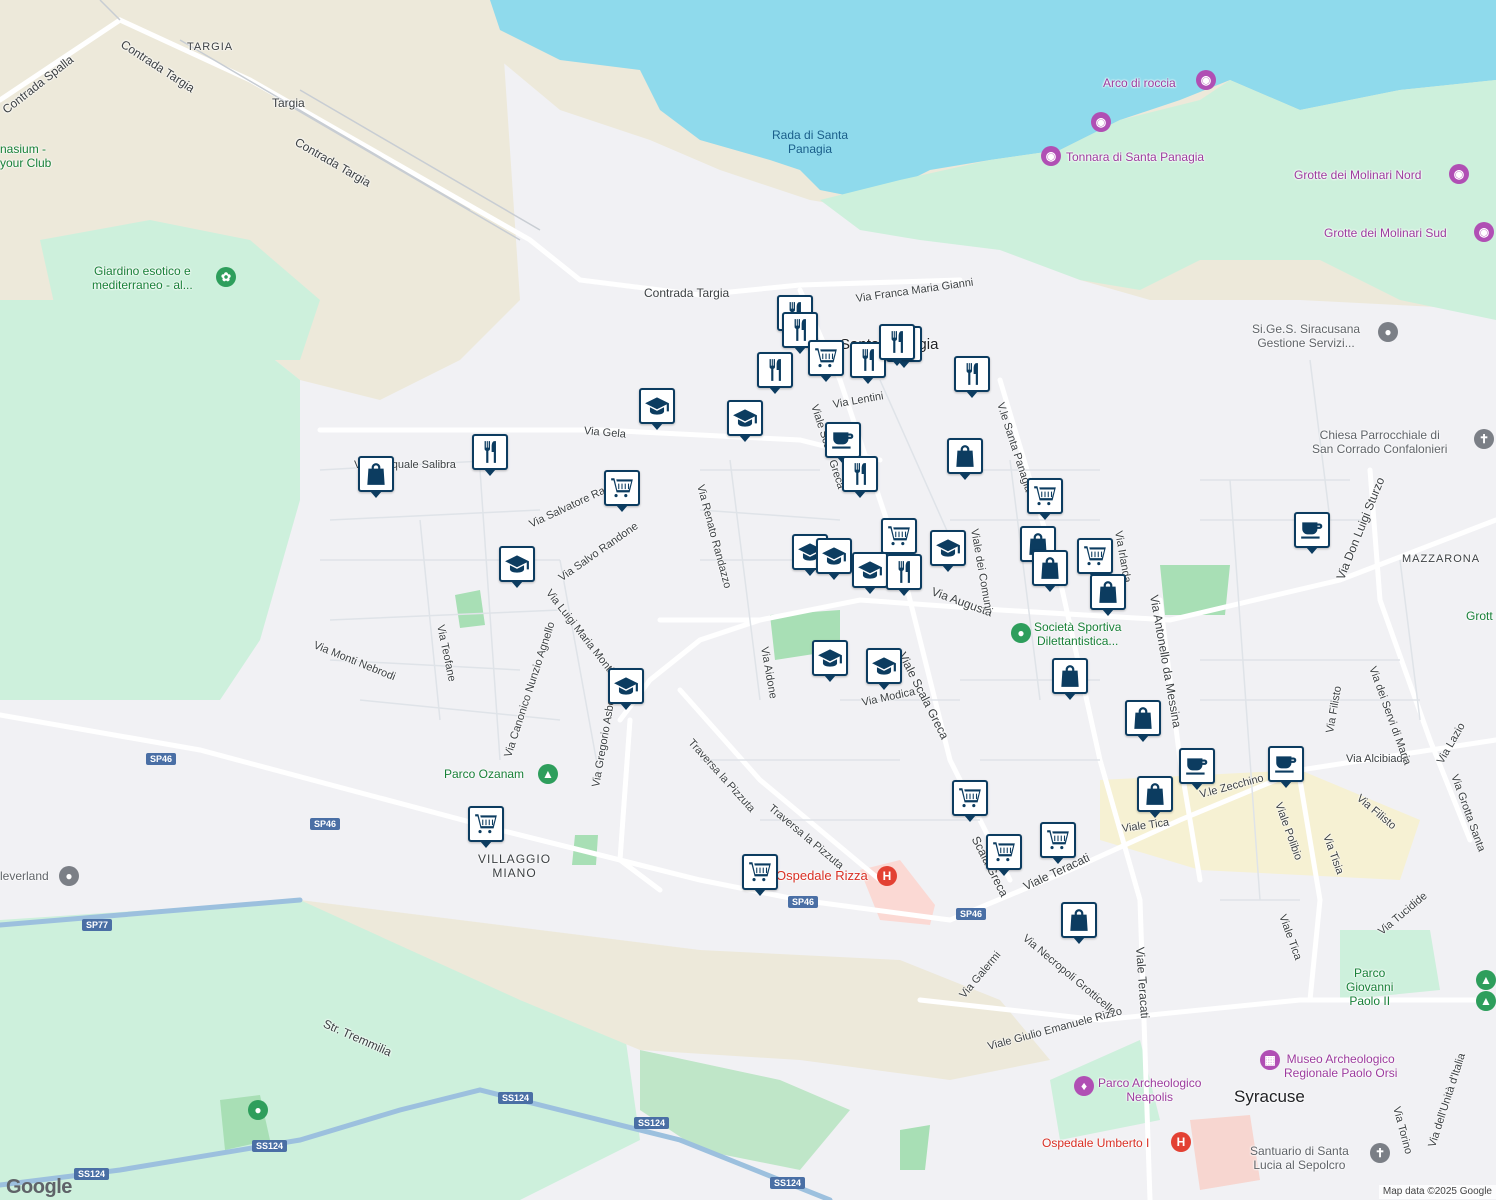 Image resolution: width=1496 pixels, height=1200 pixels. What do you see at coordinates (1369, 987) in the screenshot?
I see `poi-label-parco-giovanni: Parco Giovanni Paolo II` at bounding box center [1369, 987].